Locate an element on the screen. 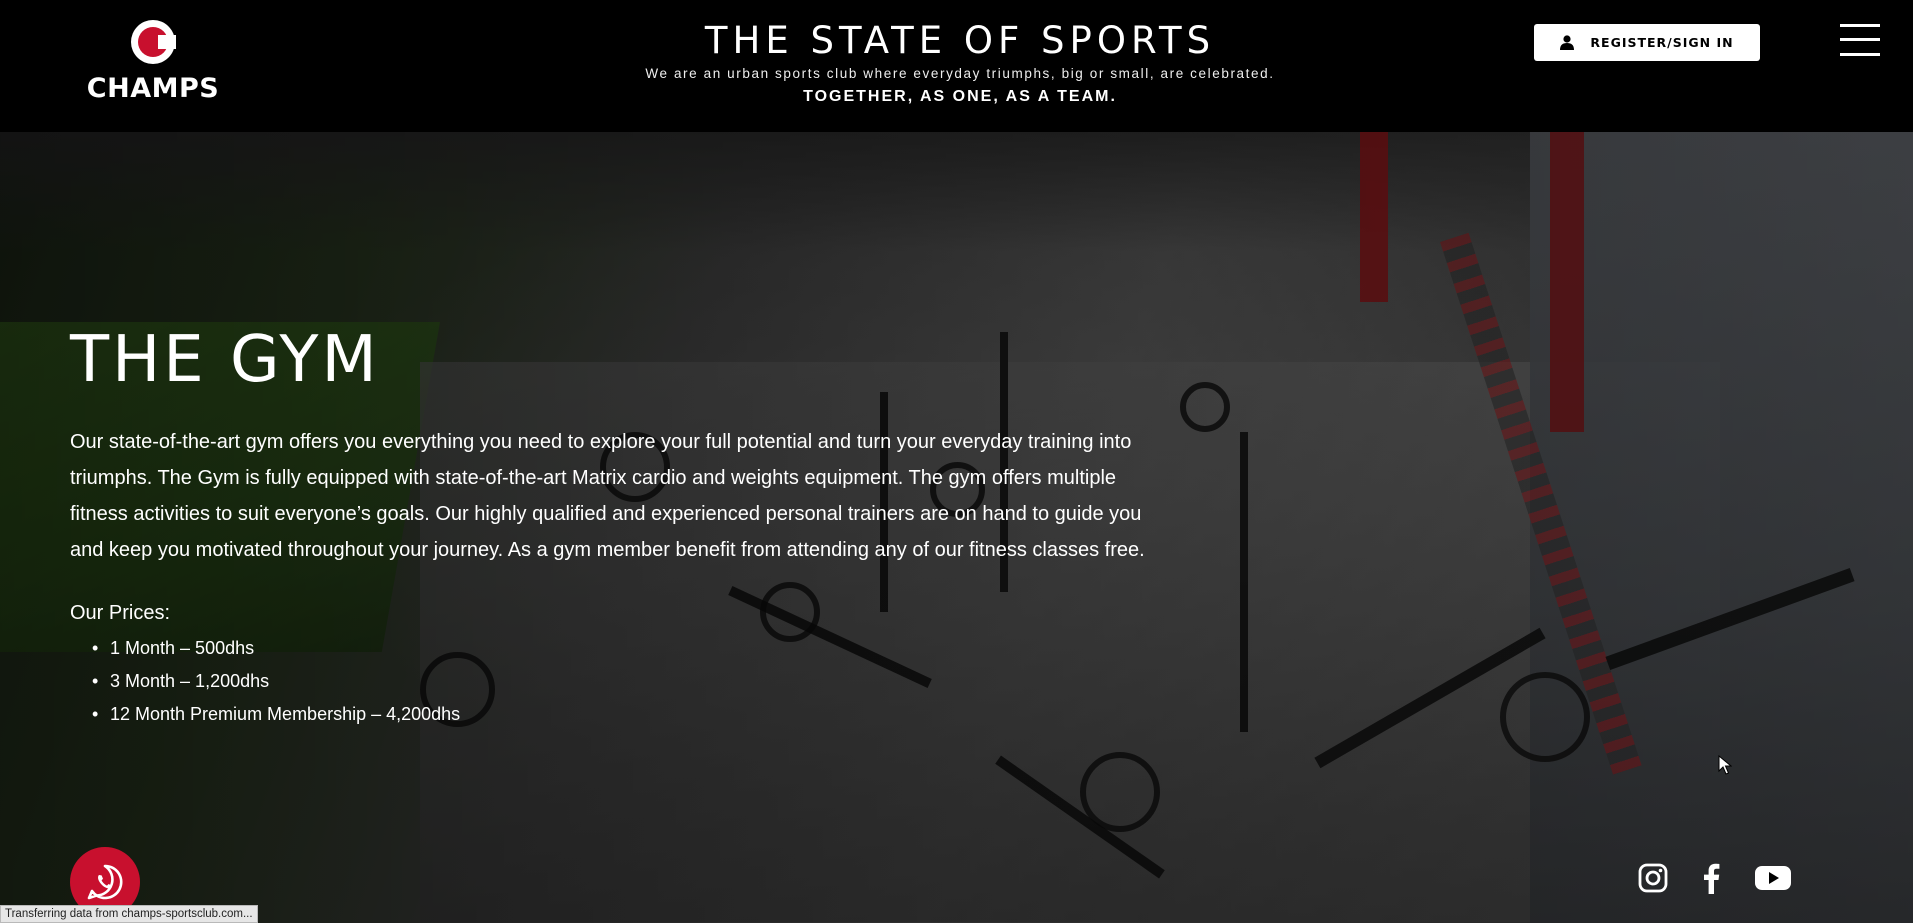  page-title: THE GYM is located at coordinates (225, 360).